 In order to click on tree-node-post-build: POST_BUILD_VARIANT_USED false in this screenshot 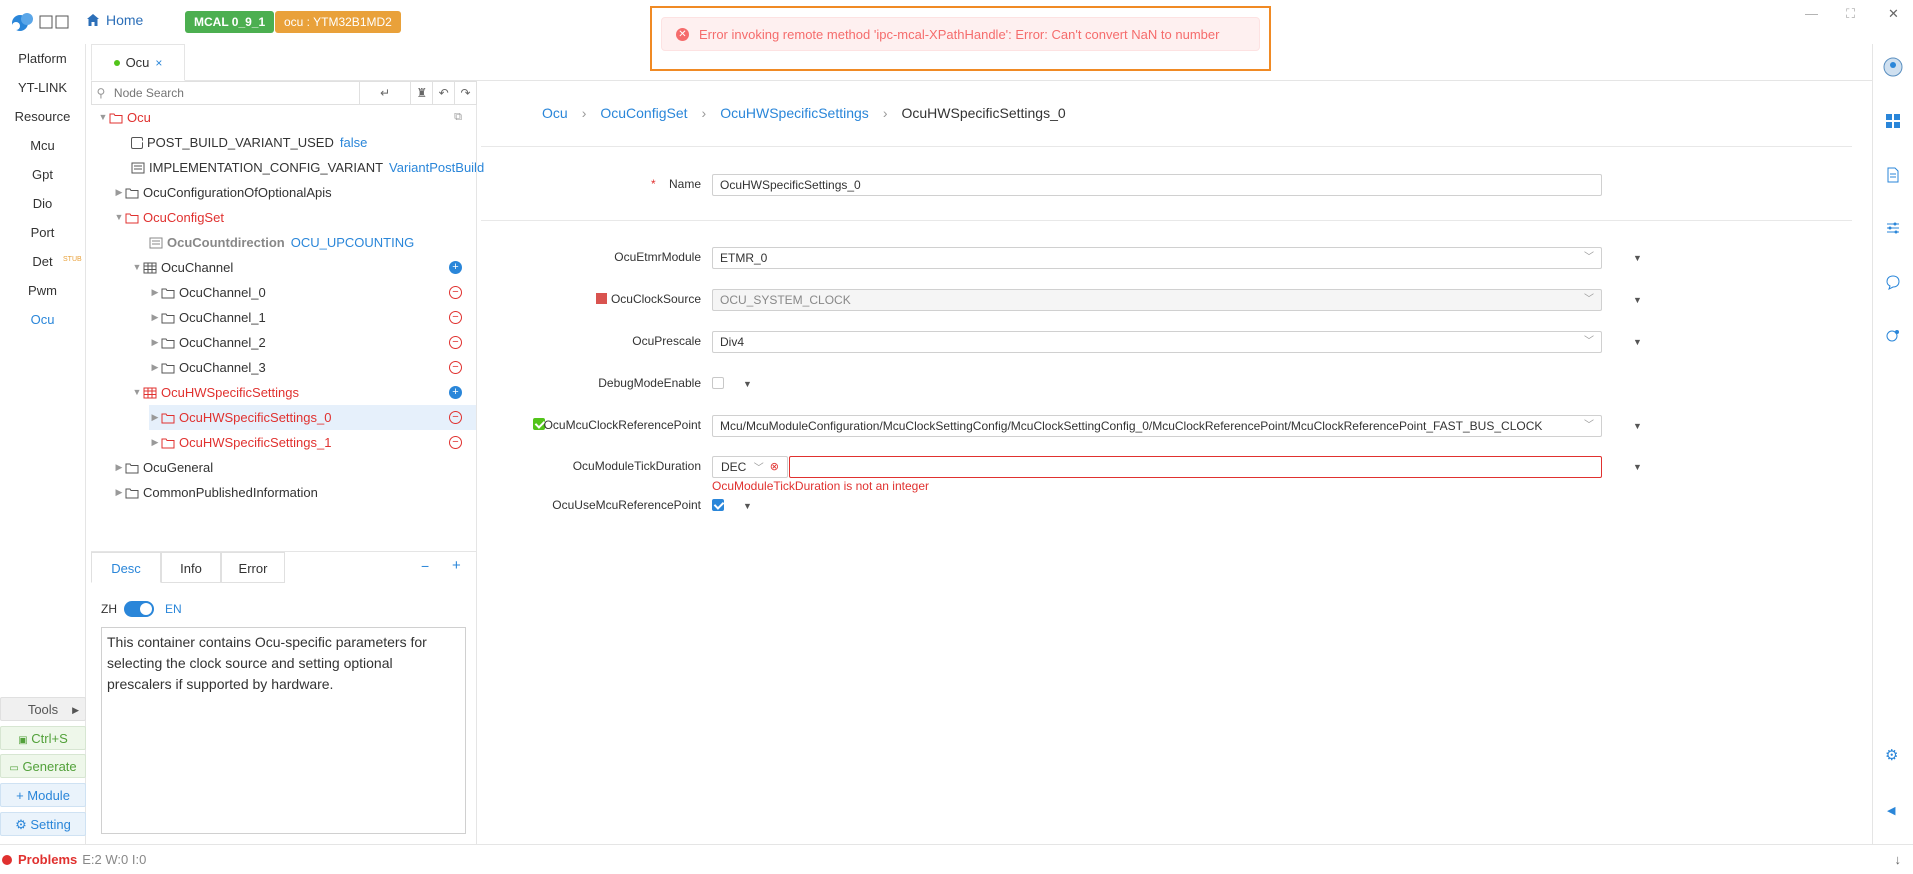, I will do `click(249, 142)`.